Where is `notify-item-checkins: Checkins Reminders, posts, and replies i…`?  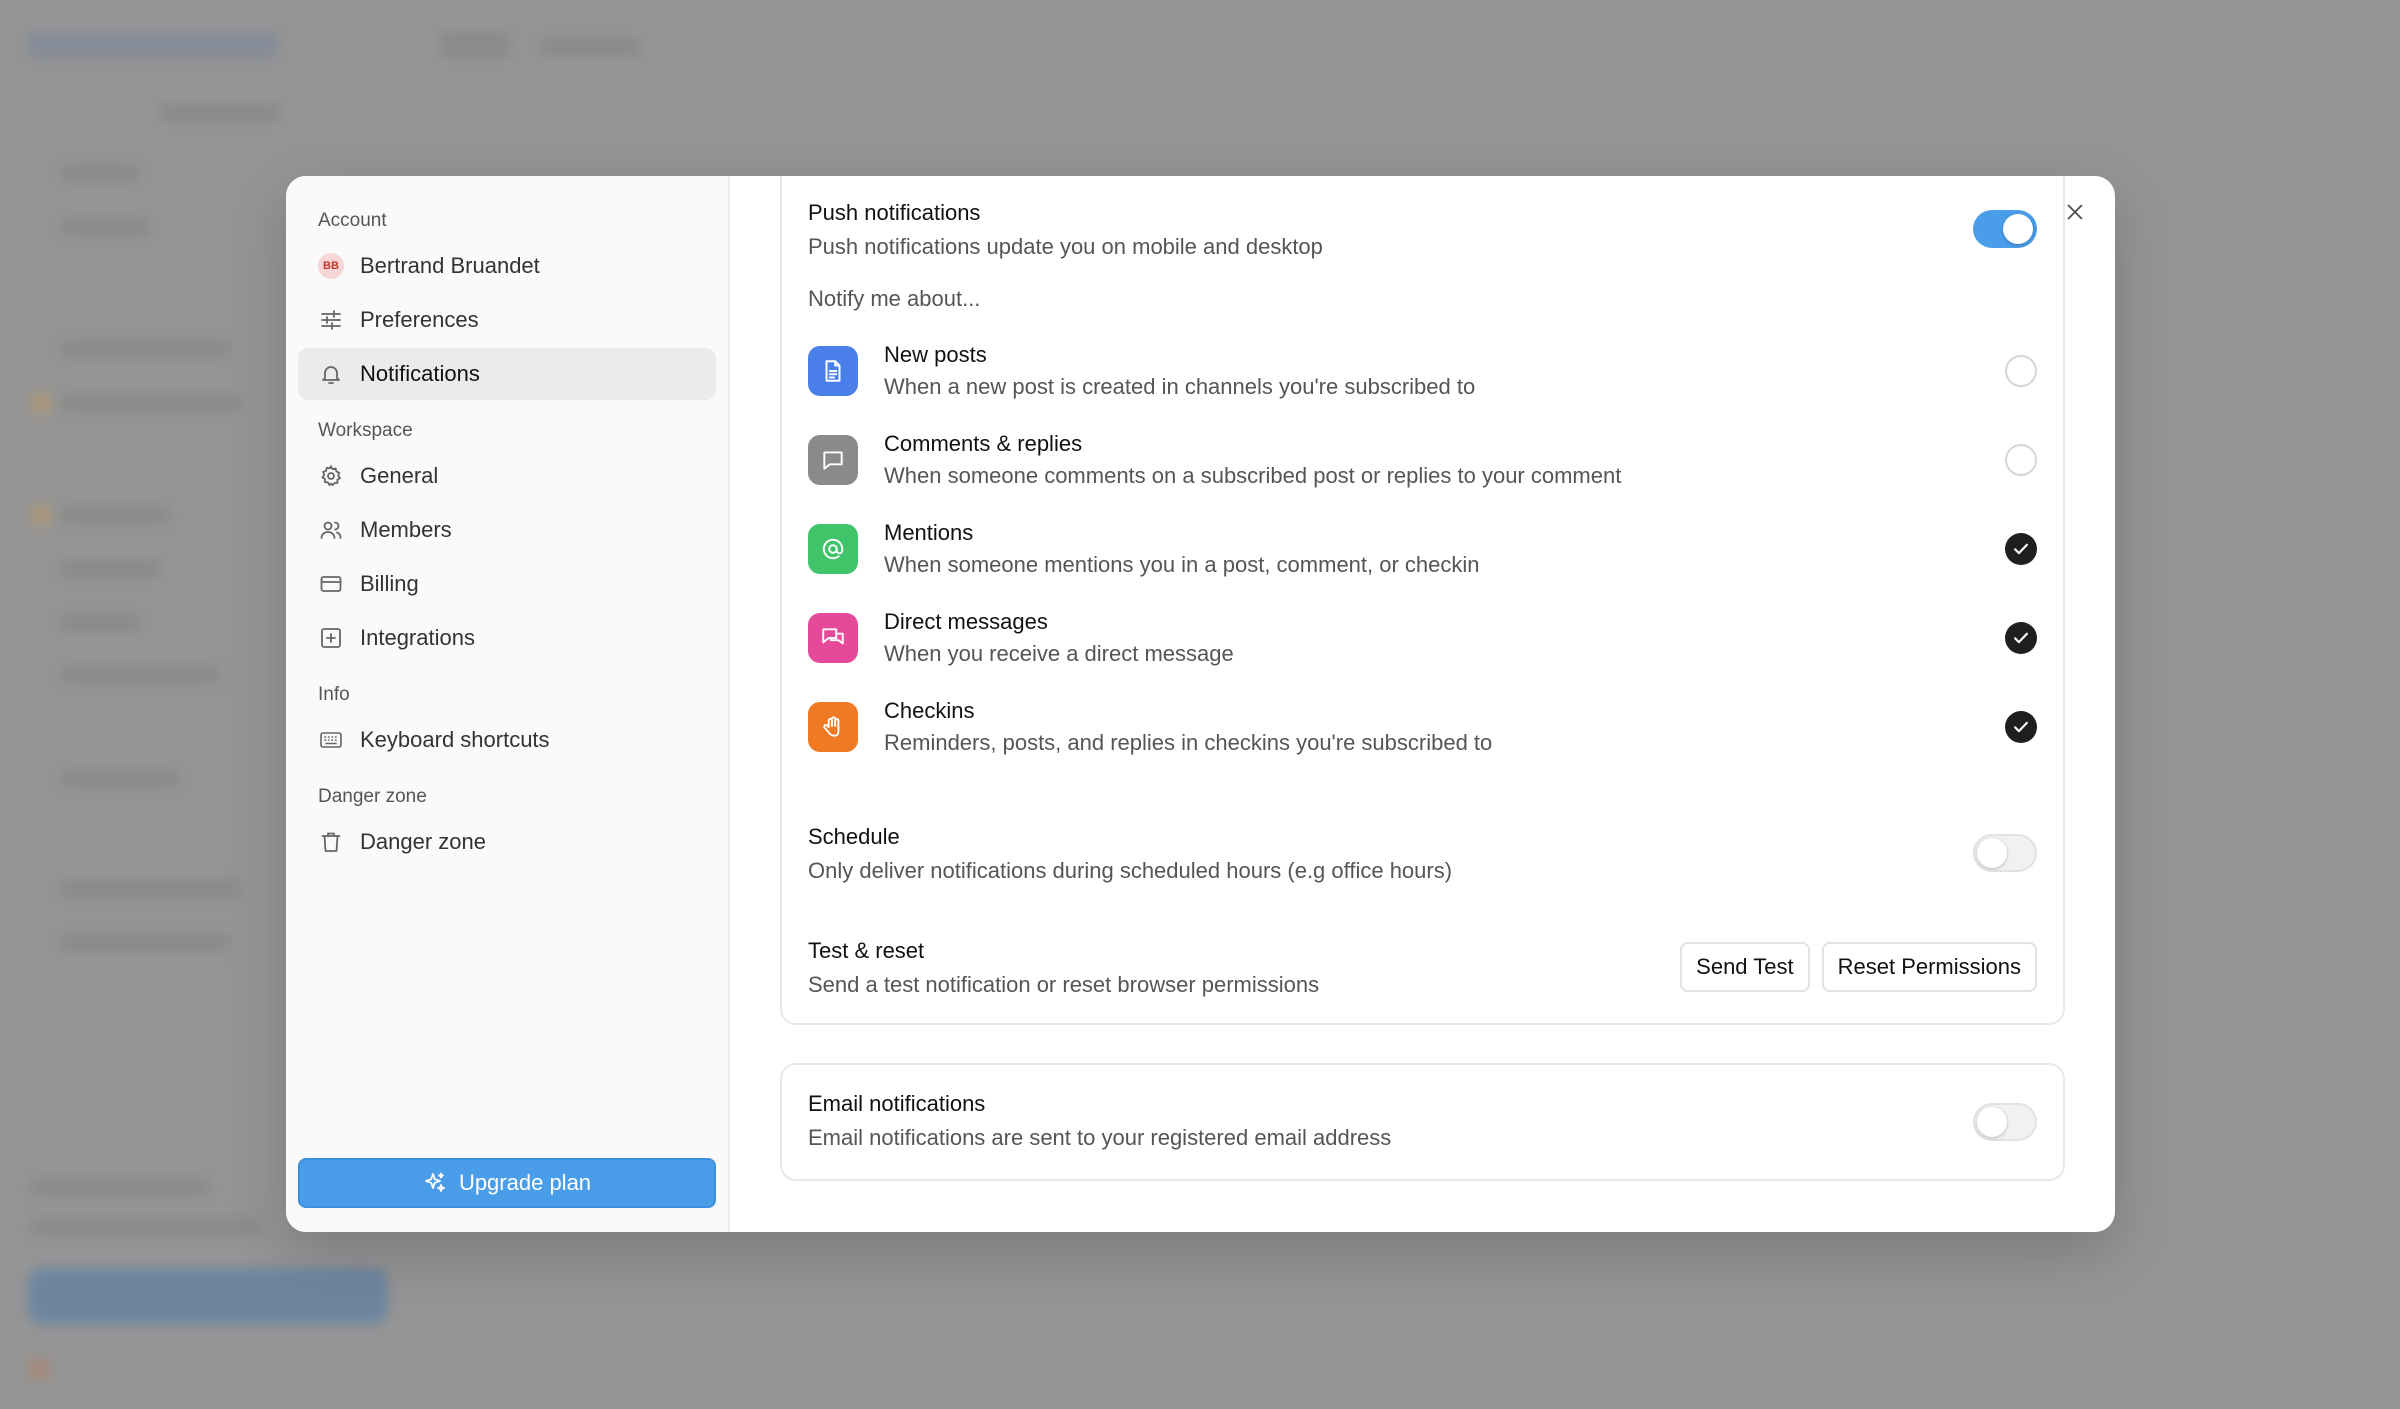 notify-item-checkins: Checkins Reminders, posts, and replies i… is located at coordinates (1422, 727).